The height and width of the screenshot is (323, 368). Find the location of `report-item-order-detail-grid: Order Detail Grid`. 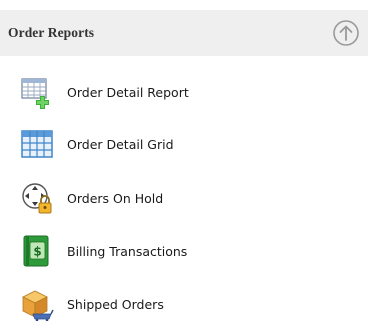

report-item-order-detail-grid: Order Detail Grid is located at coordinates (184, 144).